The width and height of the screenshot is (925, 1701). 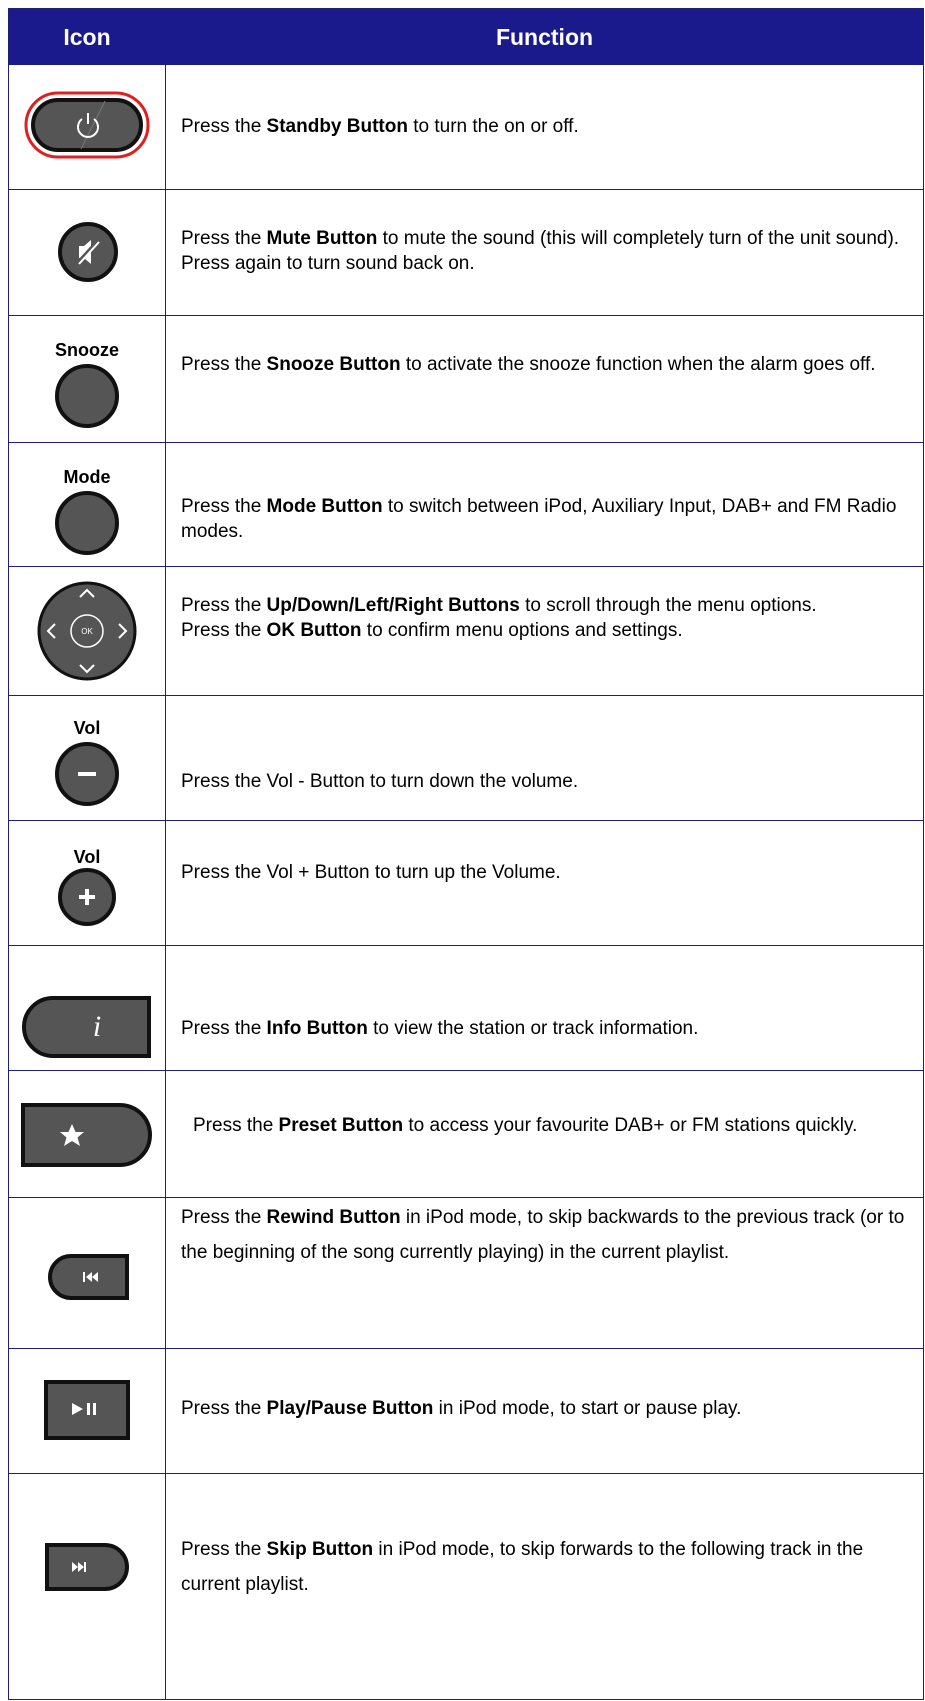 I want to click on power-icon, so click(x=87, y=125).